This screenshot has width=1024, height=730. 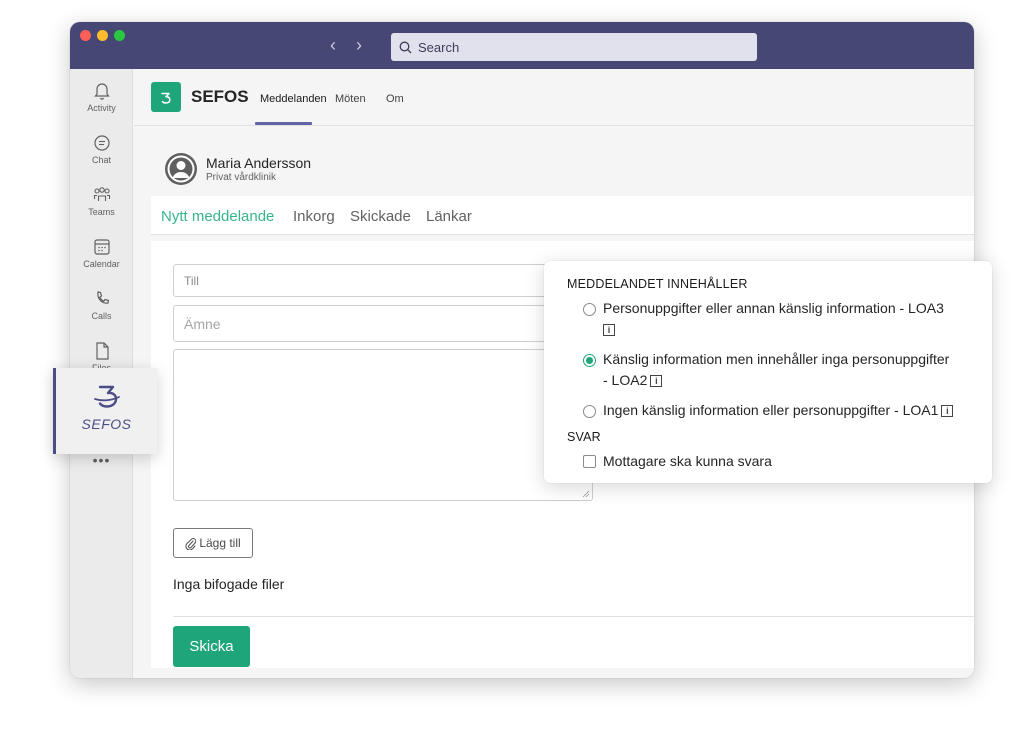 I want to click on app-name: SEFOS, so click(x=220, y=96).